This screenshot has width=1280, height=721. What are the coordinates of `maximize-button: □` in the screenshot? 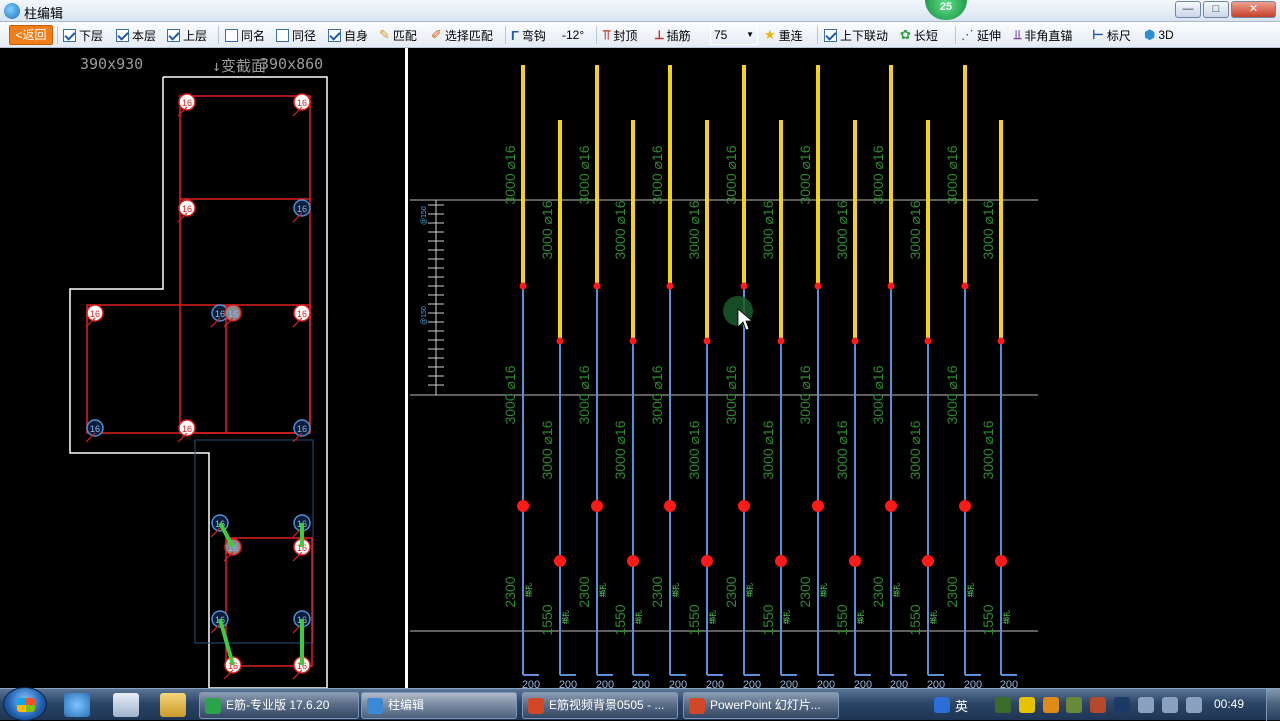 It's located at (1216, 9).